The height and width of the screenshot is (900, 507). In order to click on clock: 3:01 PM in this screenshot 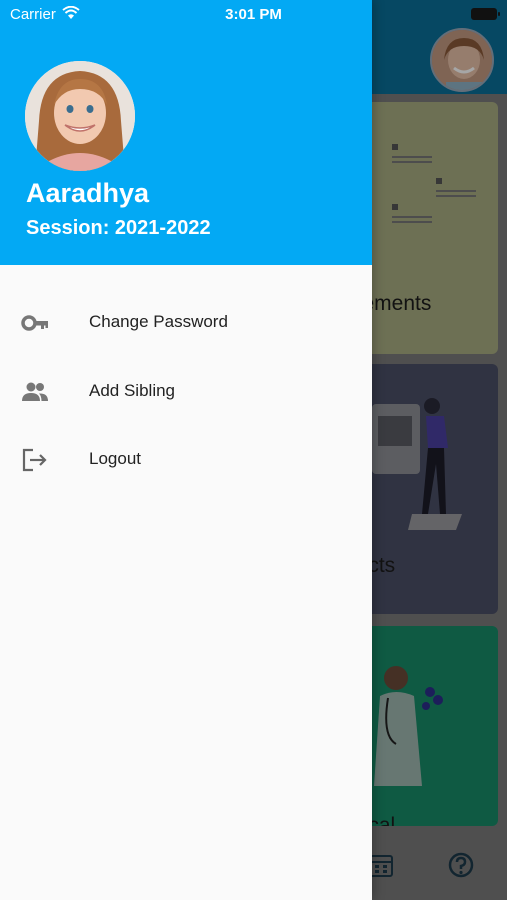, I will do `click(253, 14)`.